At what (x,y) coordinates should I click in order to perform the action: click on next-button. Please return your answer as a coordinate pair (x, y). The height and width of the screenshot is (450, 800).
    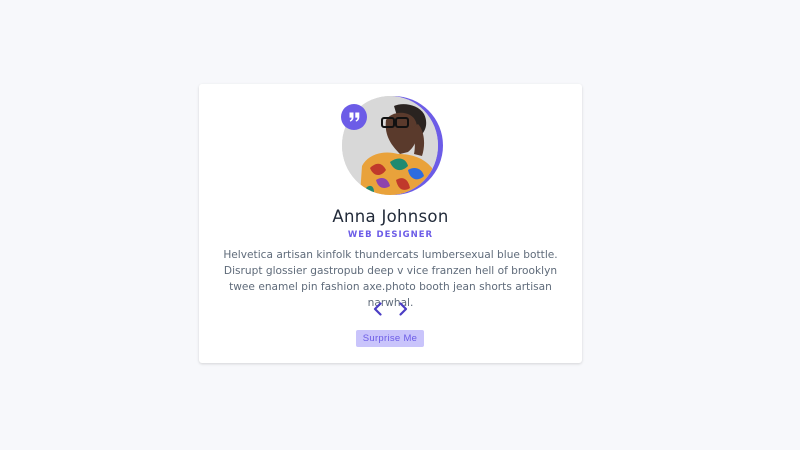
    Looking at the image, I should click on (403, 309).